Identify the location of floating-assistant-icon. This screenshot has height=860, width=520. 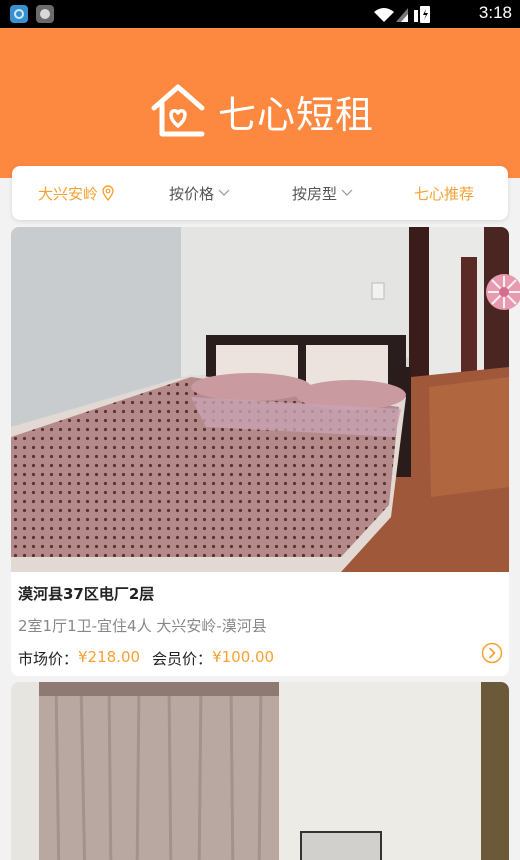
(502, 292).